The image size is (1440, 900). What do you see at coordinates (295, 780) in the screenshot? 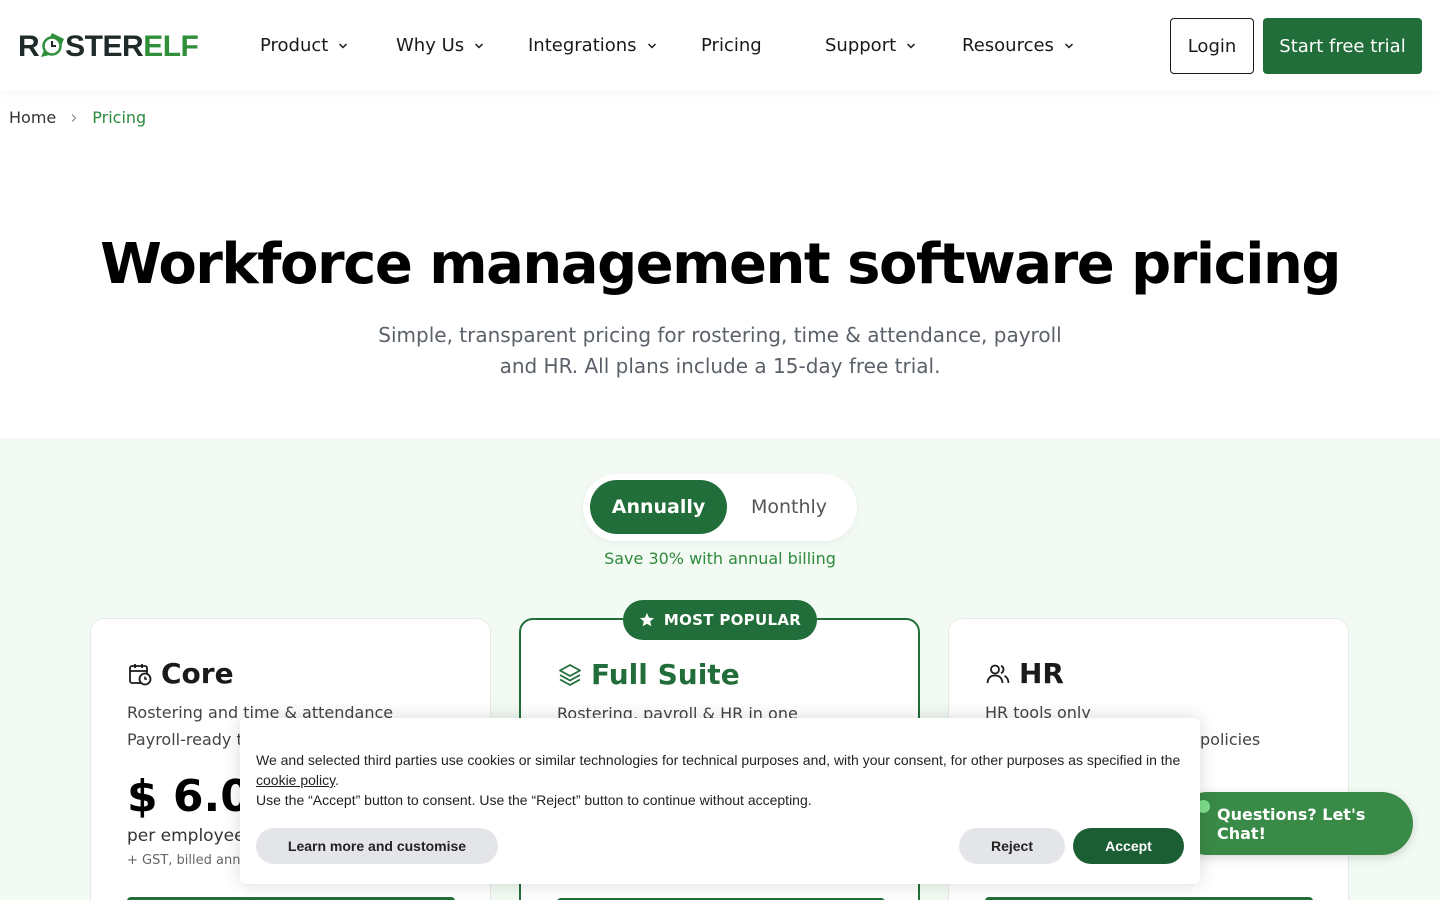
I see `cookie-policy-link: cookie policy` at bounding box center [295, 780].